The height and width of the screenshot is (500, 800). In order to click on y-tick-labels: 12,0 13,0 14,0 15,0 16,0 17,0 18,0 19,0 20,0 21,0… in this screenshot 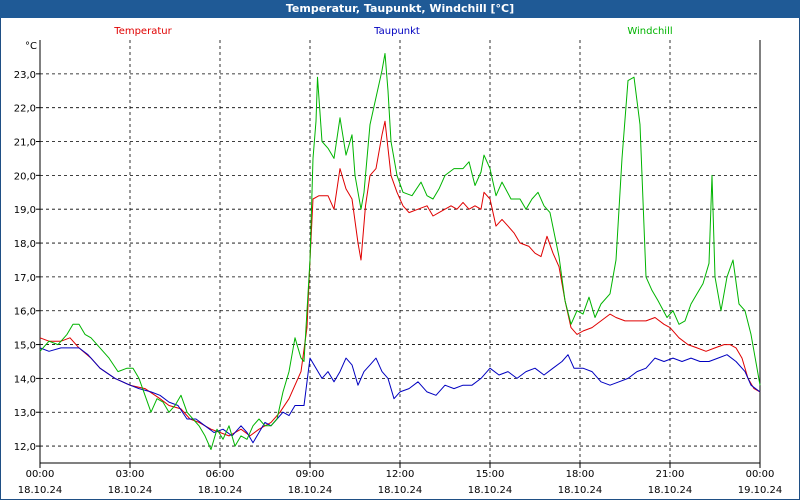, I will do `click(25, 261)`.